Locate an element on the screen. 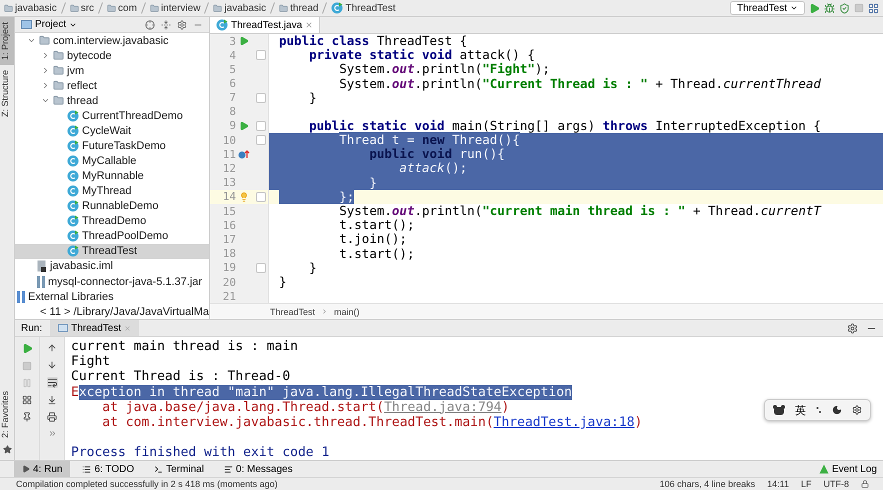  locate-icon is located at coordinates (150, 25).